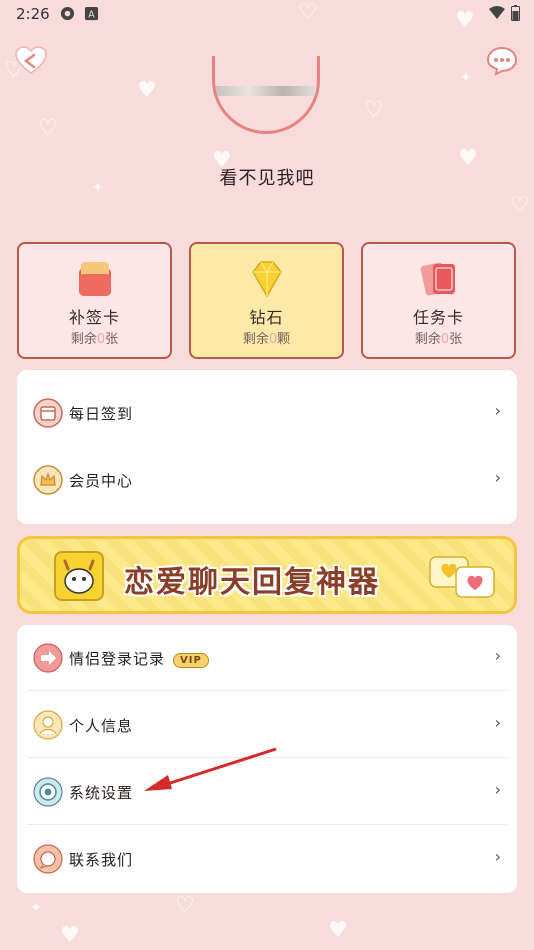  I want to click on card-title: 钻石, so click(266, 317).